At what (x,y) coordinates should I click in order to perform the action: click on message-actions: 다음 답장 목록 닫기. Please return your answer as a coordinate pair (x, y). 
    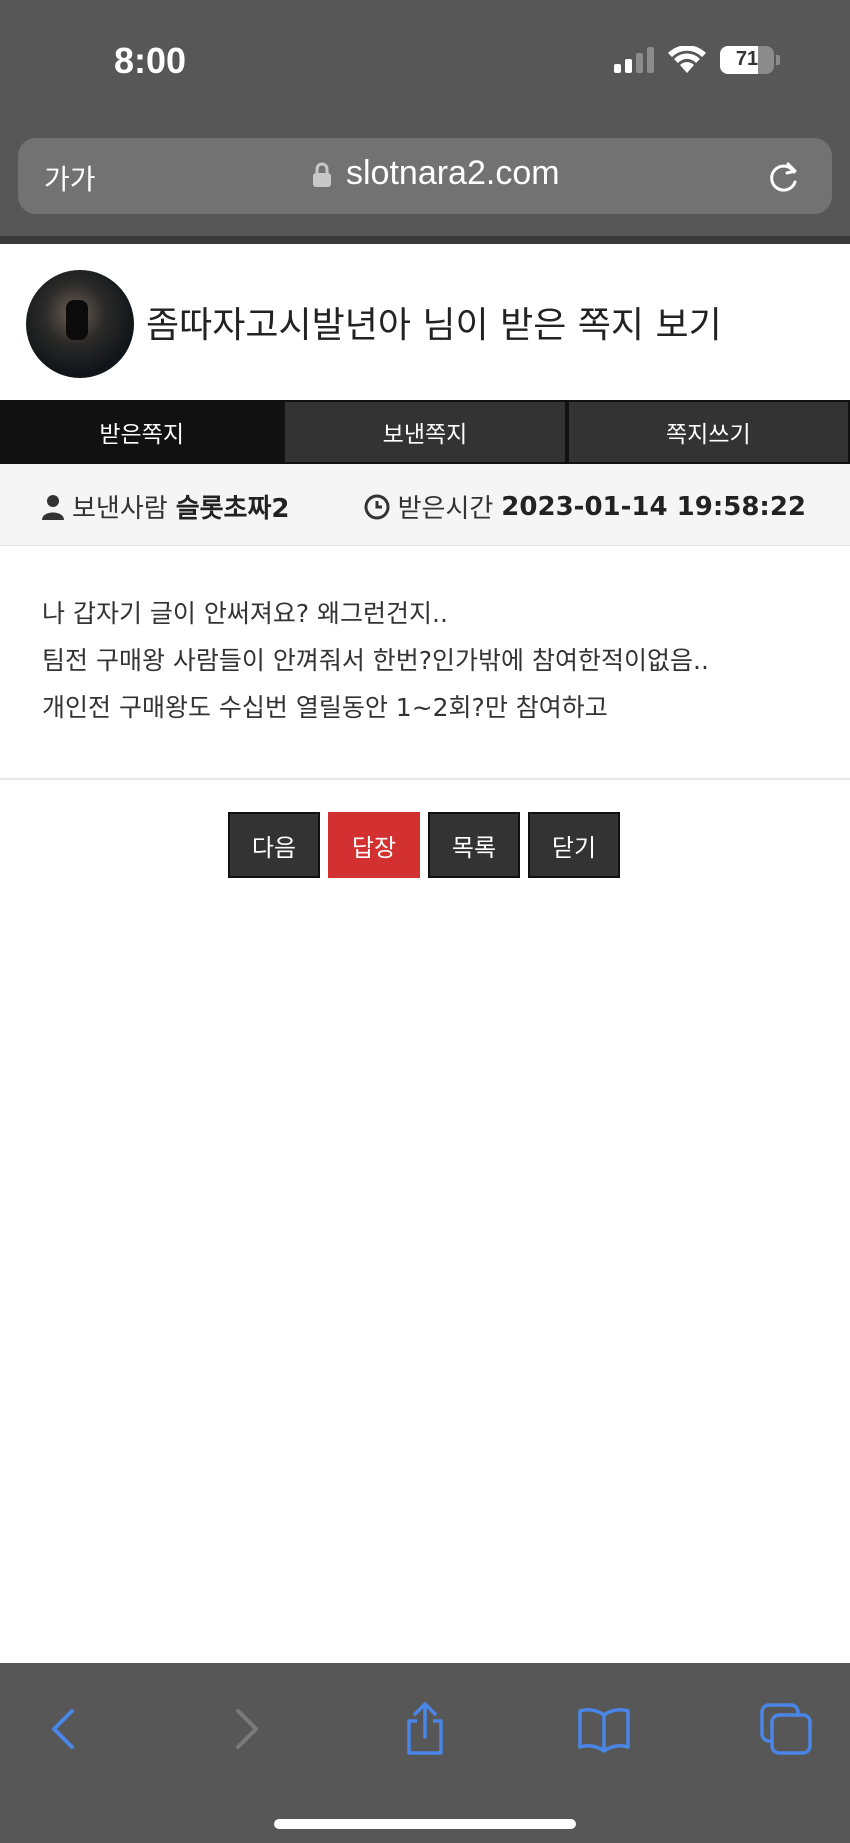
    Looking at the image, I should click on (424, 845).